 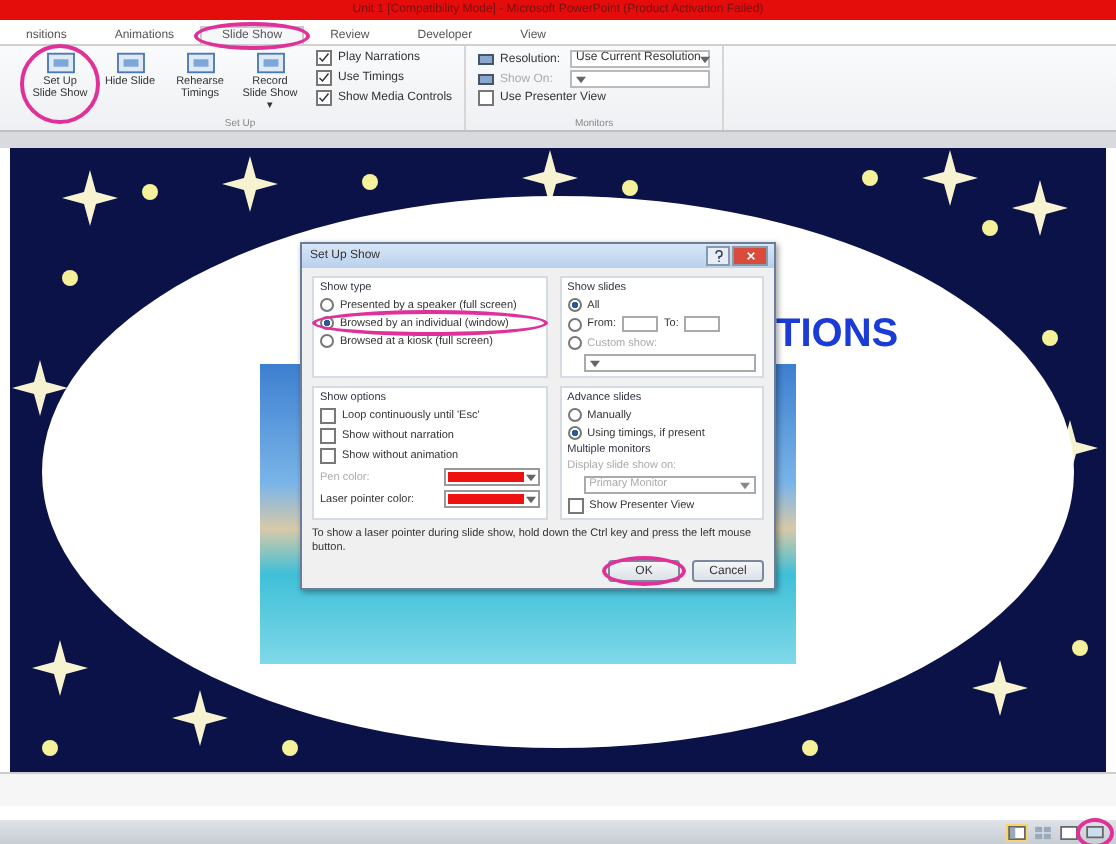 What do you see at coordinates (1043, 832) in the screenshot?
I see `grid-view-icon` at bounding box center [1043, 832].